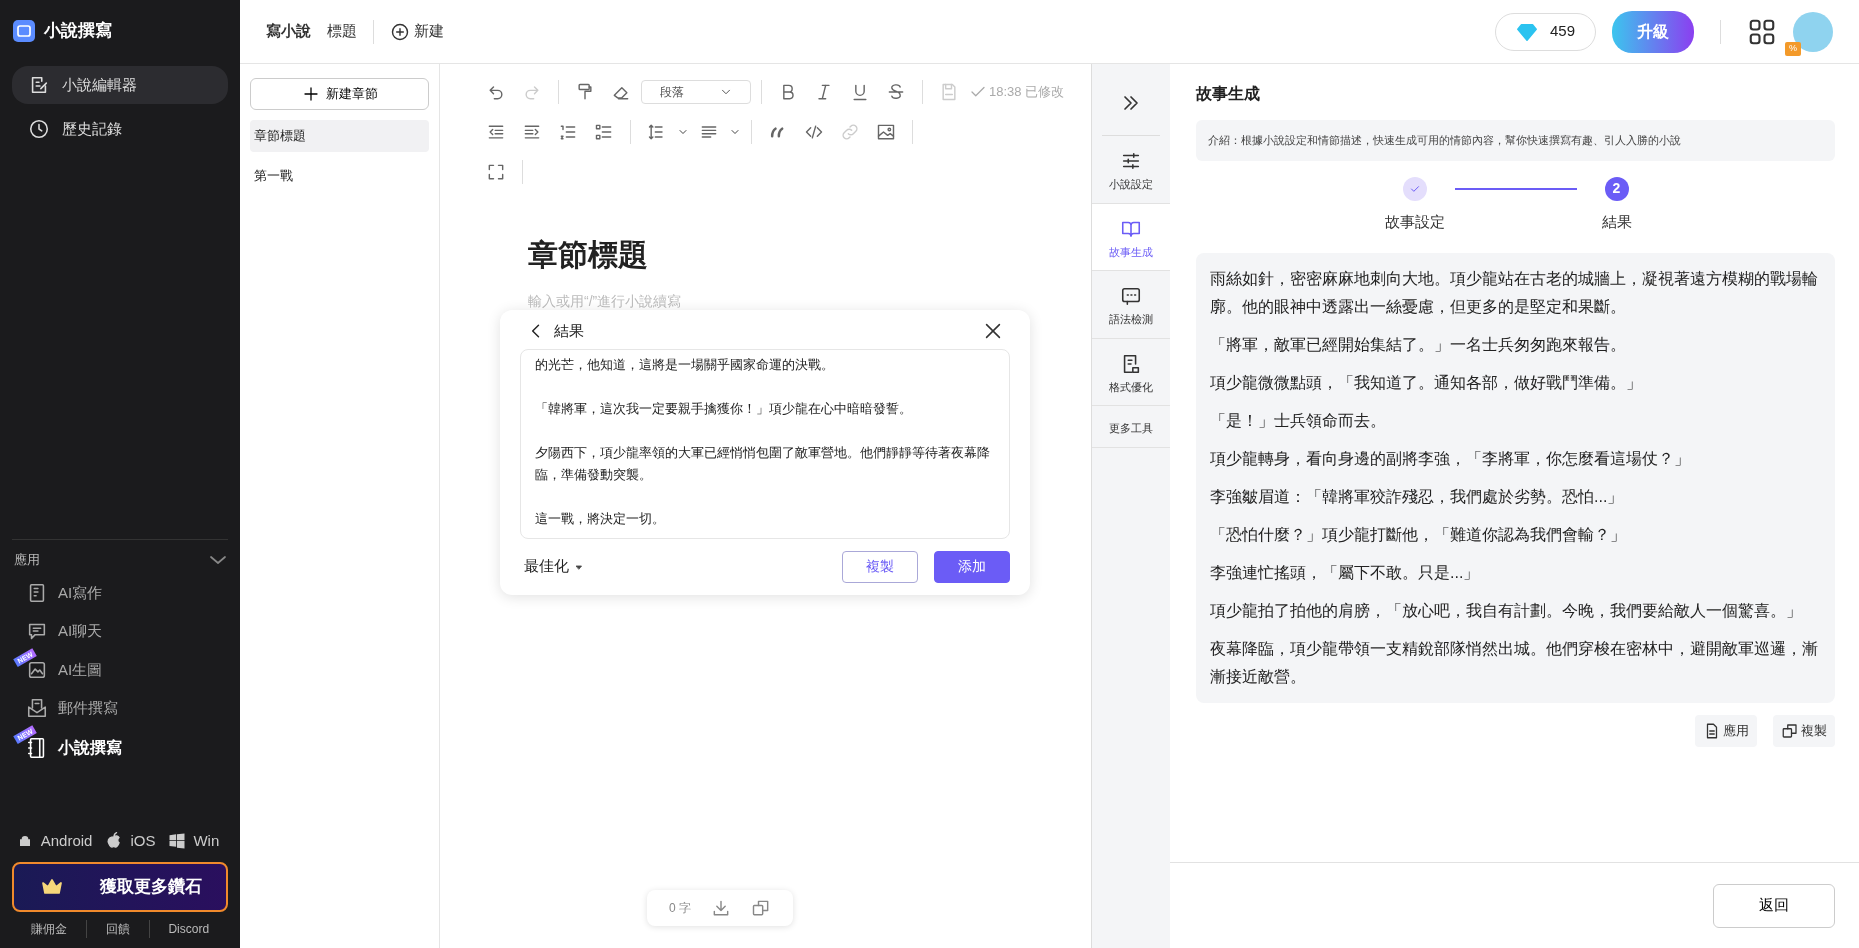 The height and width of the screenshot is (948, 1859). What do you see at coordinates (188, 929) in the screenshot?
I see `footer-link: Discord` at bounding box center [188, 929].